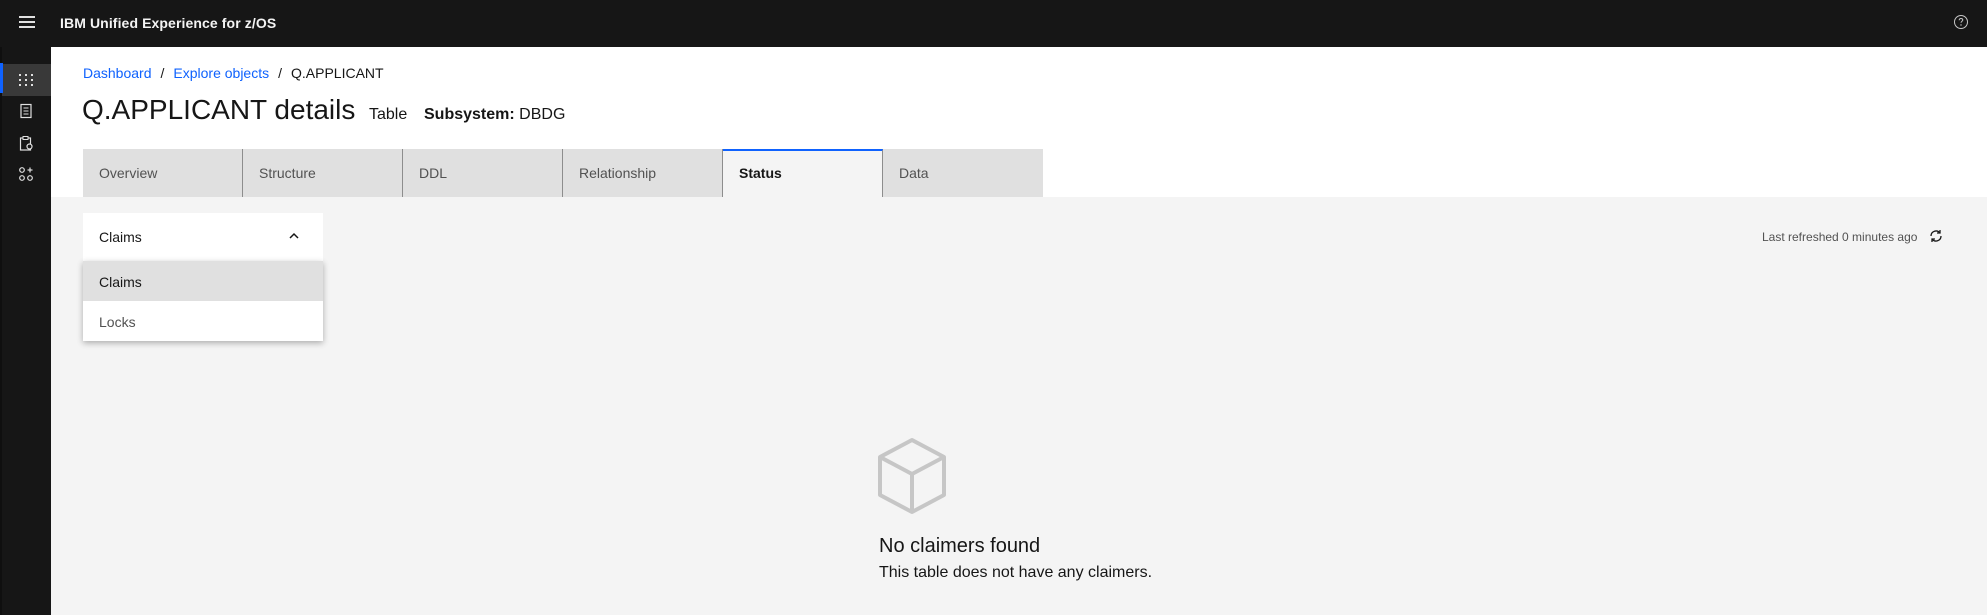 The image size is (1987, 615). I want to click on grid-icon, so click(26, 80).